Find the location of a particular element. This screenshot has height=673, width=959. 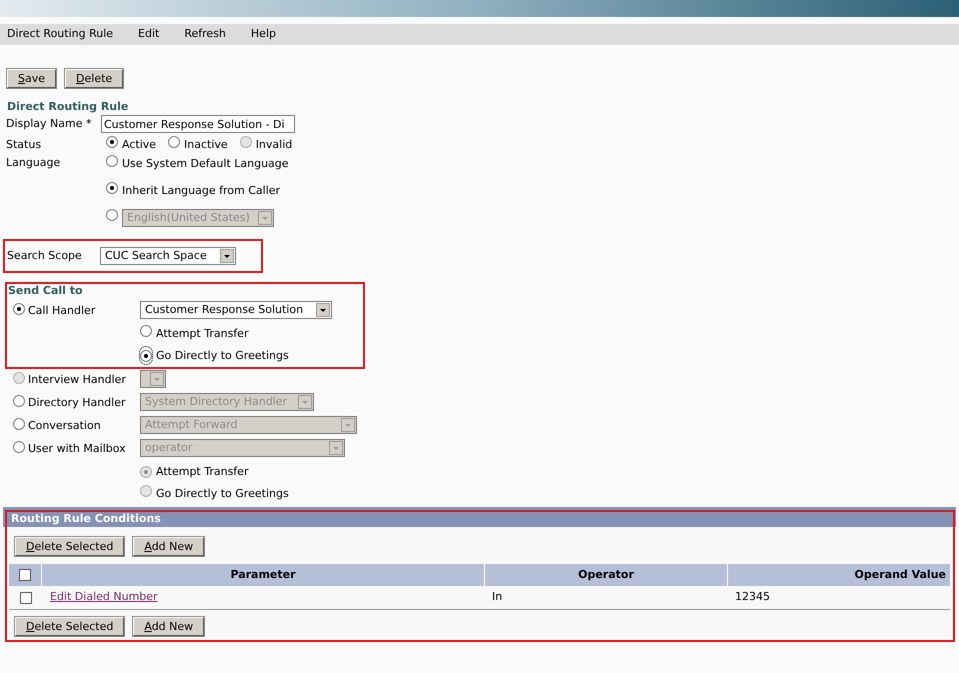

display-name-field: Customer Response Solution - Di is located at coordinates (198, 124).